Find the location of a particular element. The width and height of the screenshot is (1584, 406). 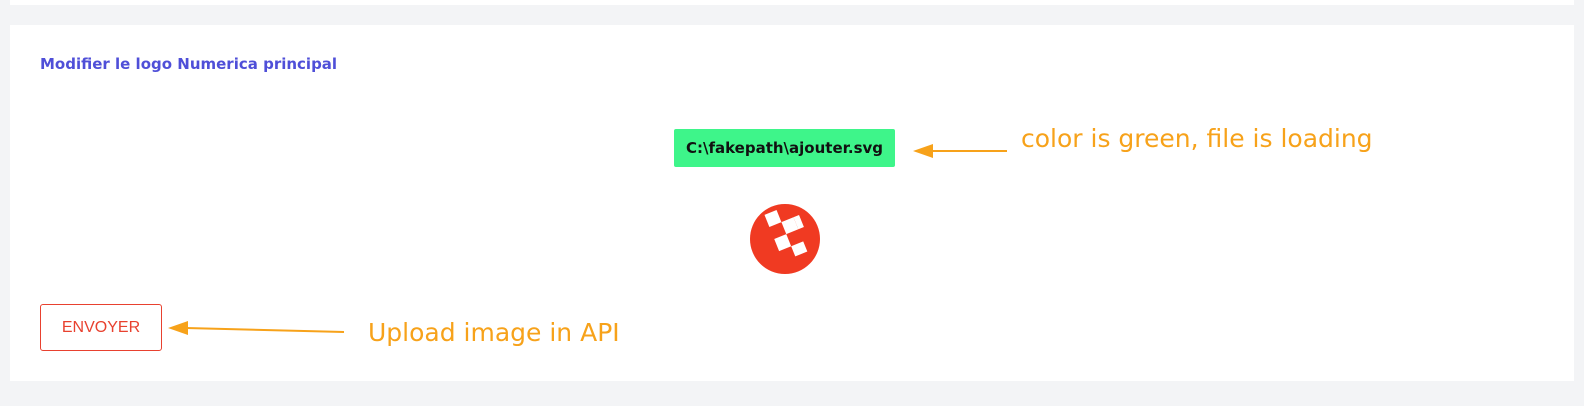

section-title: Modifier le logo Numerica principal is located at coordinates (189, 64).